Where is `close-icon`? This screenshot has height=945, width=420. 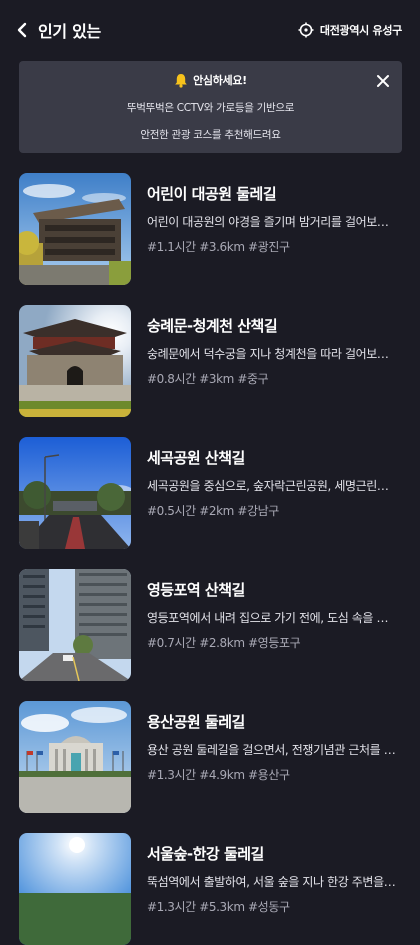
close-icon is located at coordinates (383, 80).